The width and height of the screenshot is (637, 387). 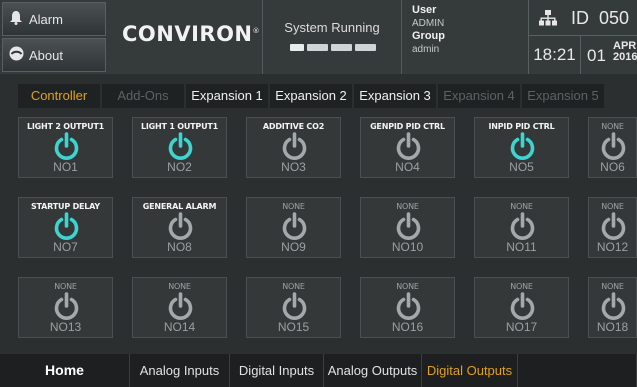 I want to click on output-code: NO16, so click(x=407, y=327).